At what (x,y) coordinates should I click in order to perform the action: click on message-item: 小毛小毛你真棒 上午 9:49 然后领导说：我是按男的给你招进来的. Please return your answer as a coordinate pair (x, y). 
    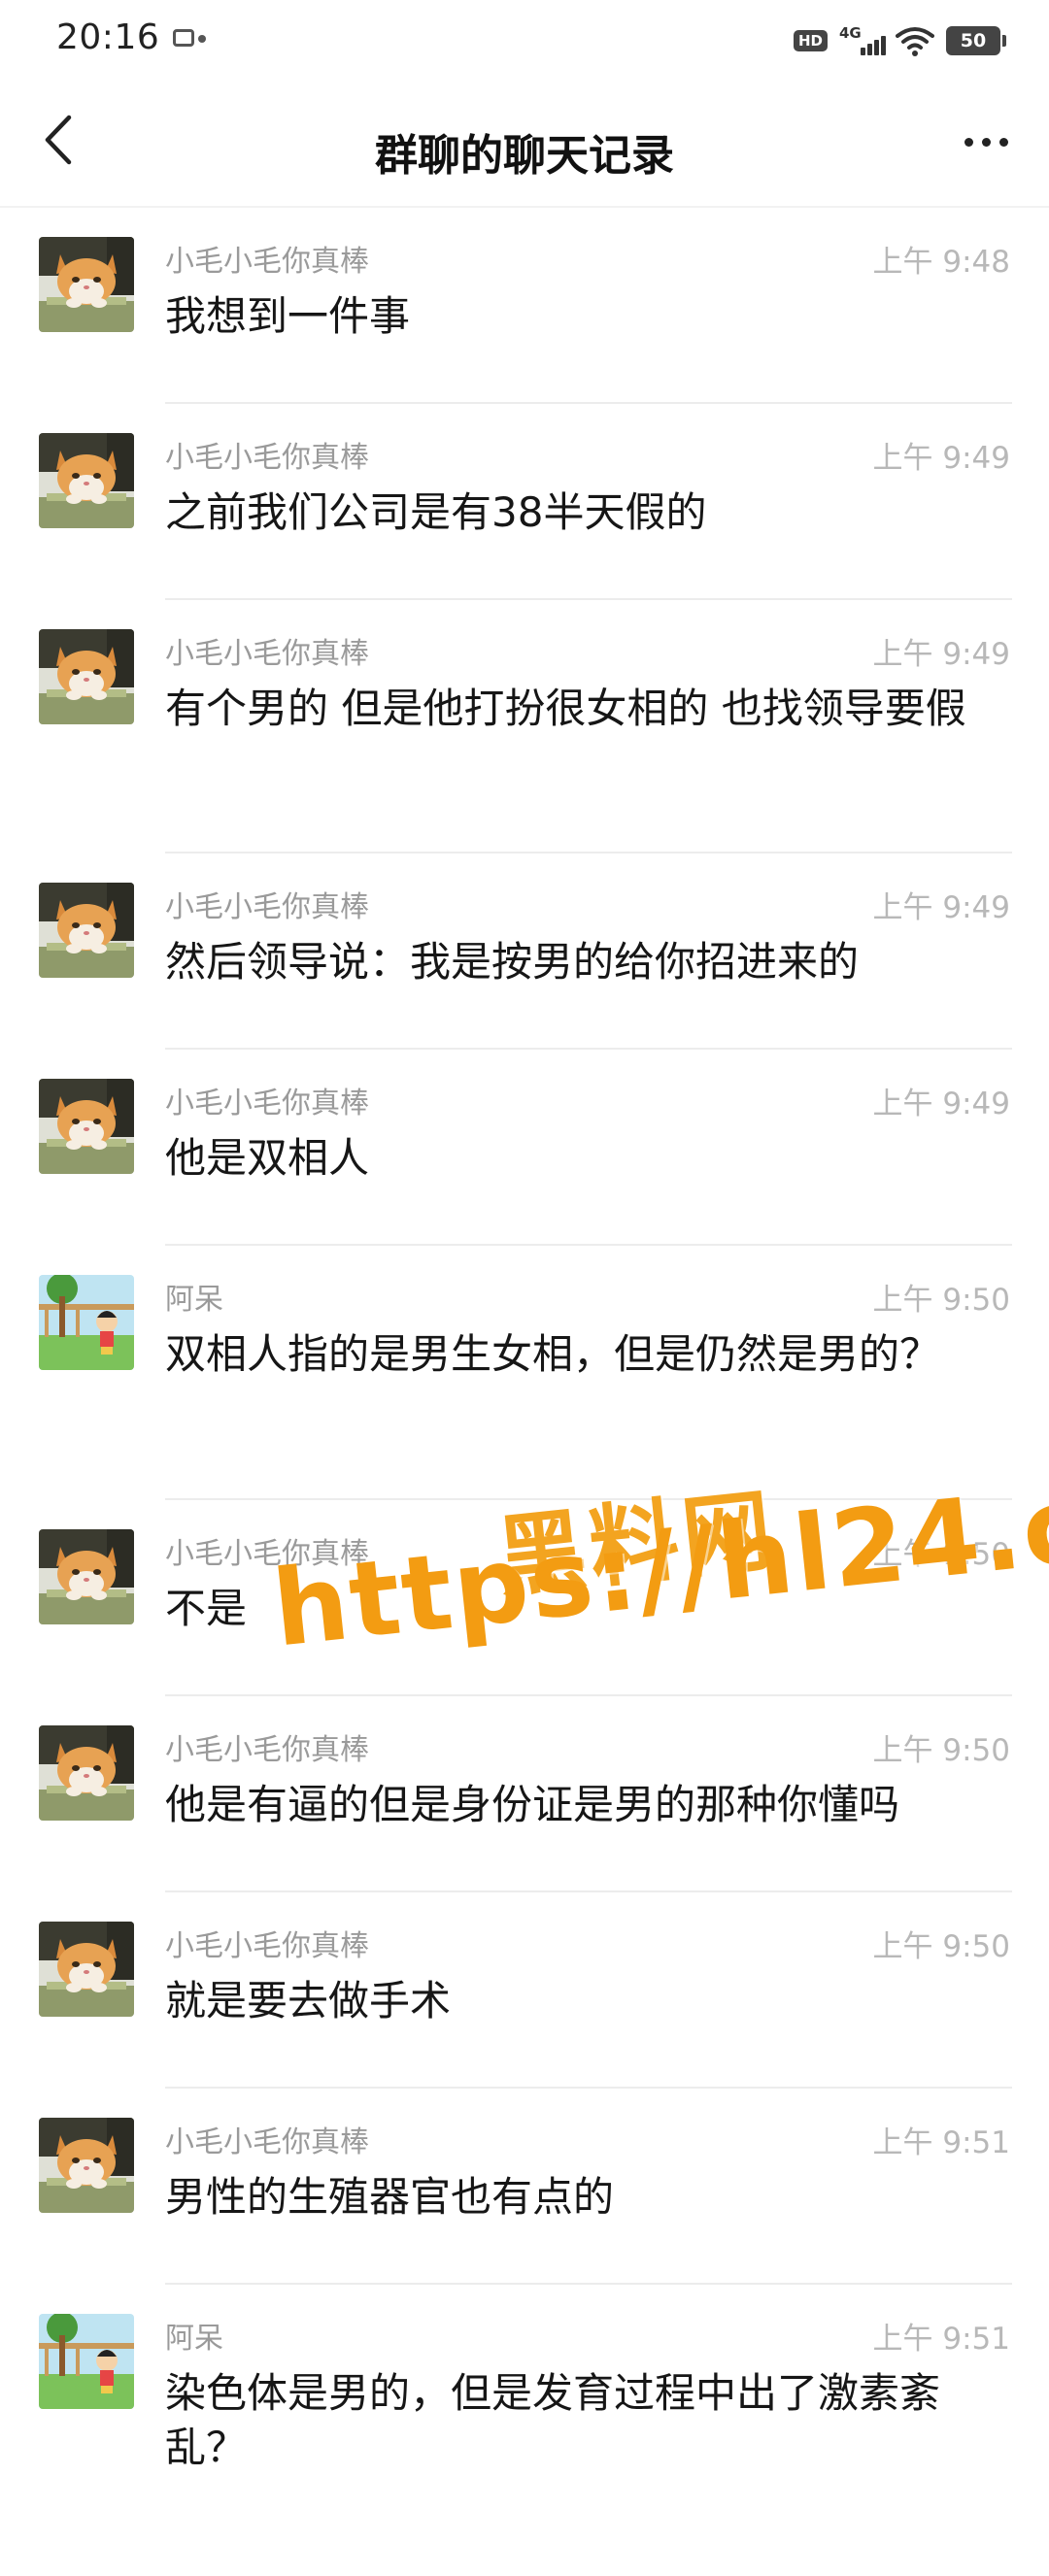
    Looking at the image, I should click on (524, 952).